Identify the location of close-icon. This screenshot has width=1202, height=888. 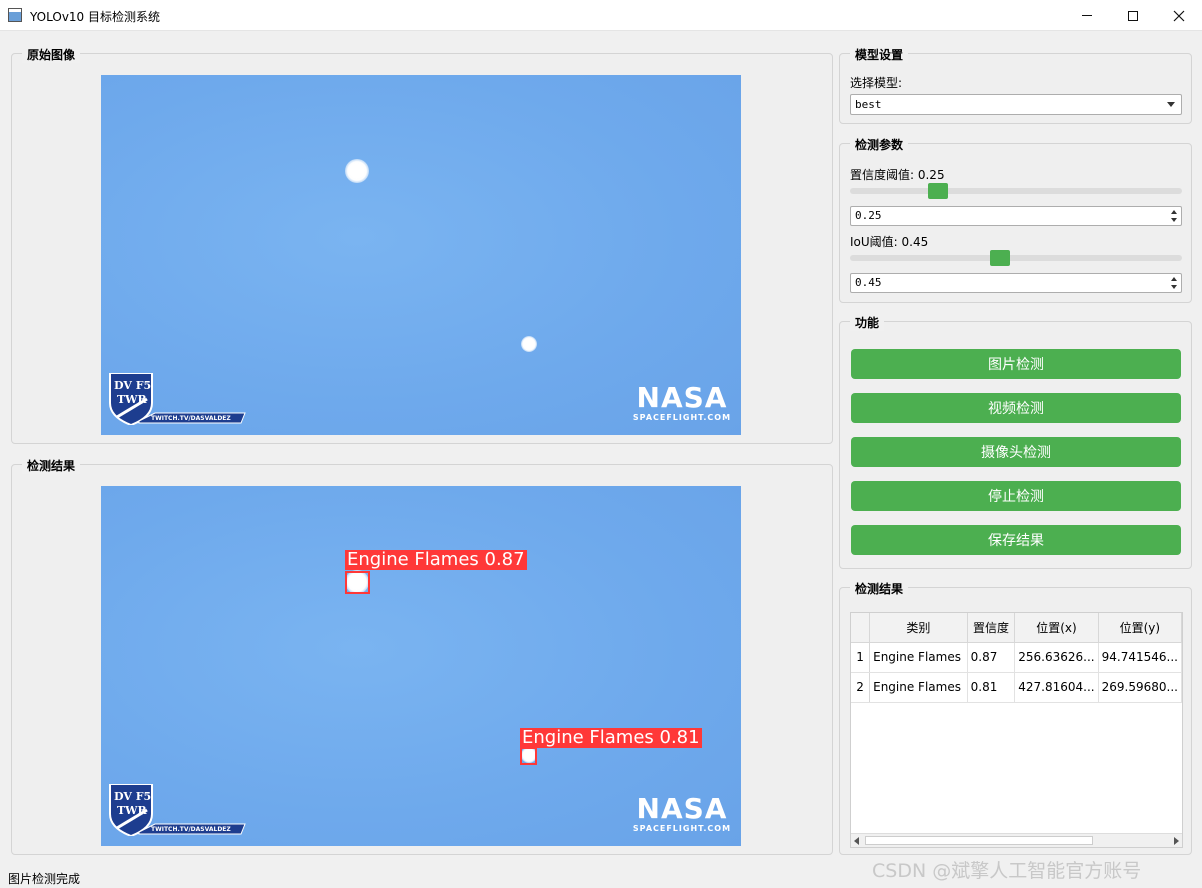
(1179, 15).